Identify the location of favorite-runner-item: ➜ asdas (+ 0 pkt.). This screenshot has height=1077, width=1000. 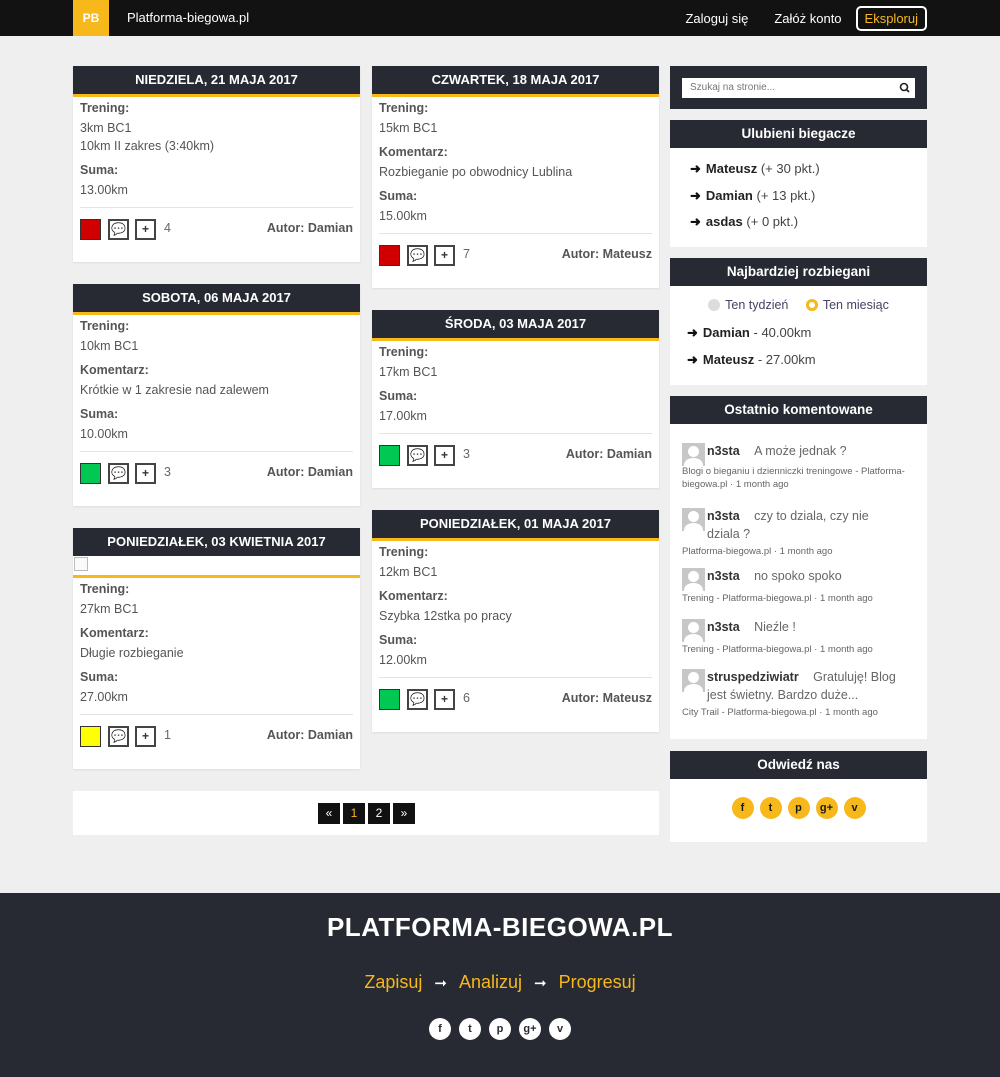
(798, 222).